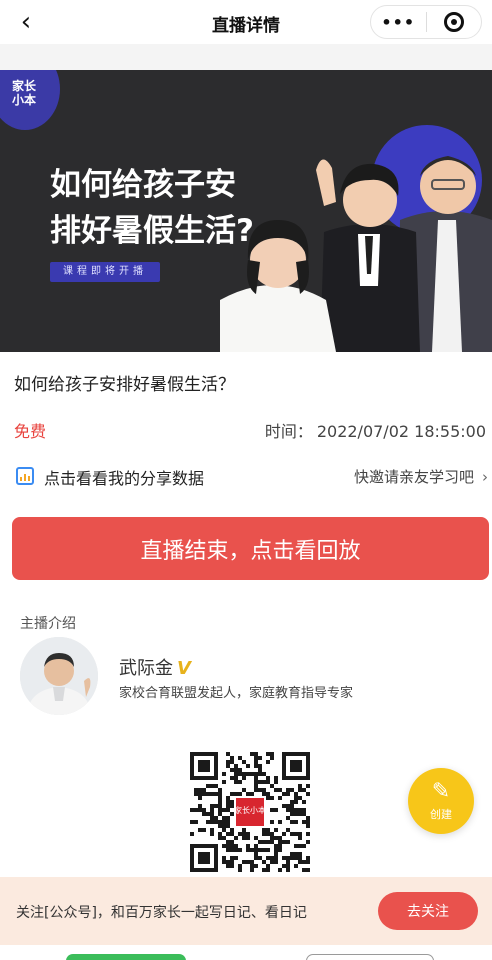 The width and height of the screenshot is (492, 960). I want to click on brand-logo: 家长 小本, so click(30, 100).